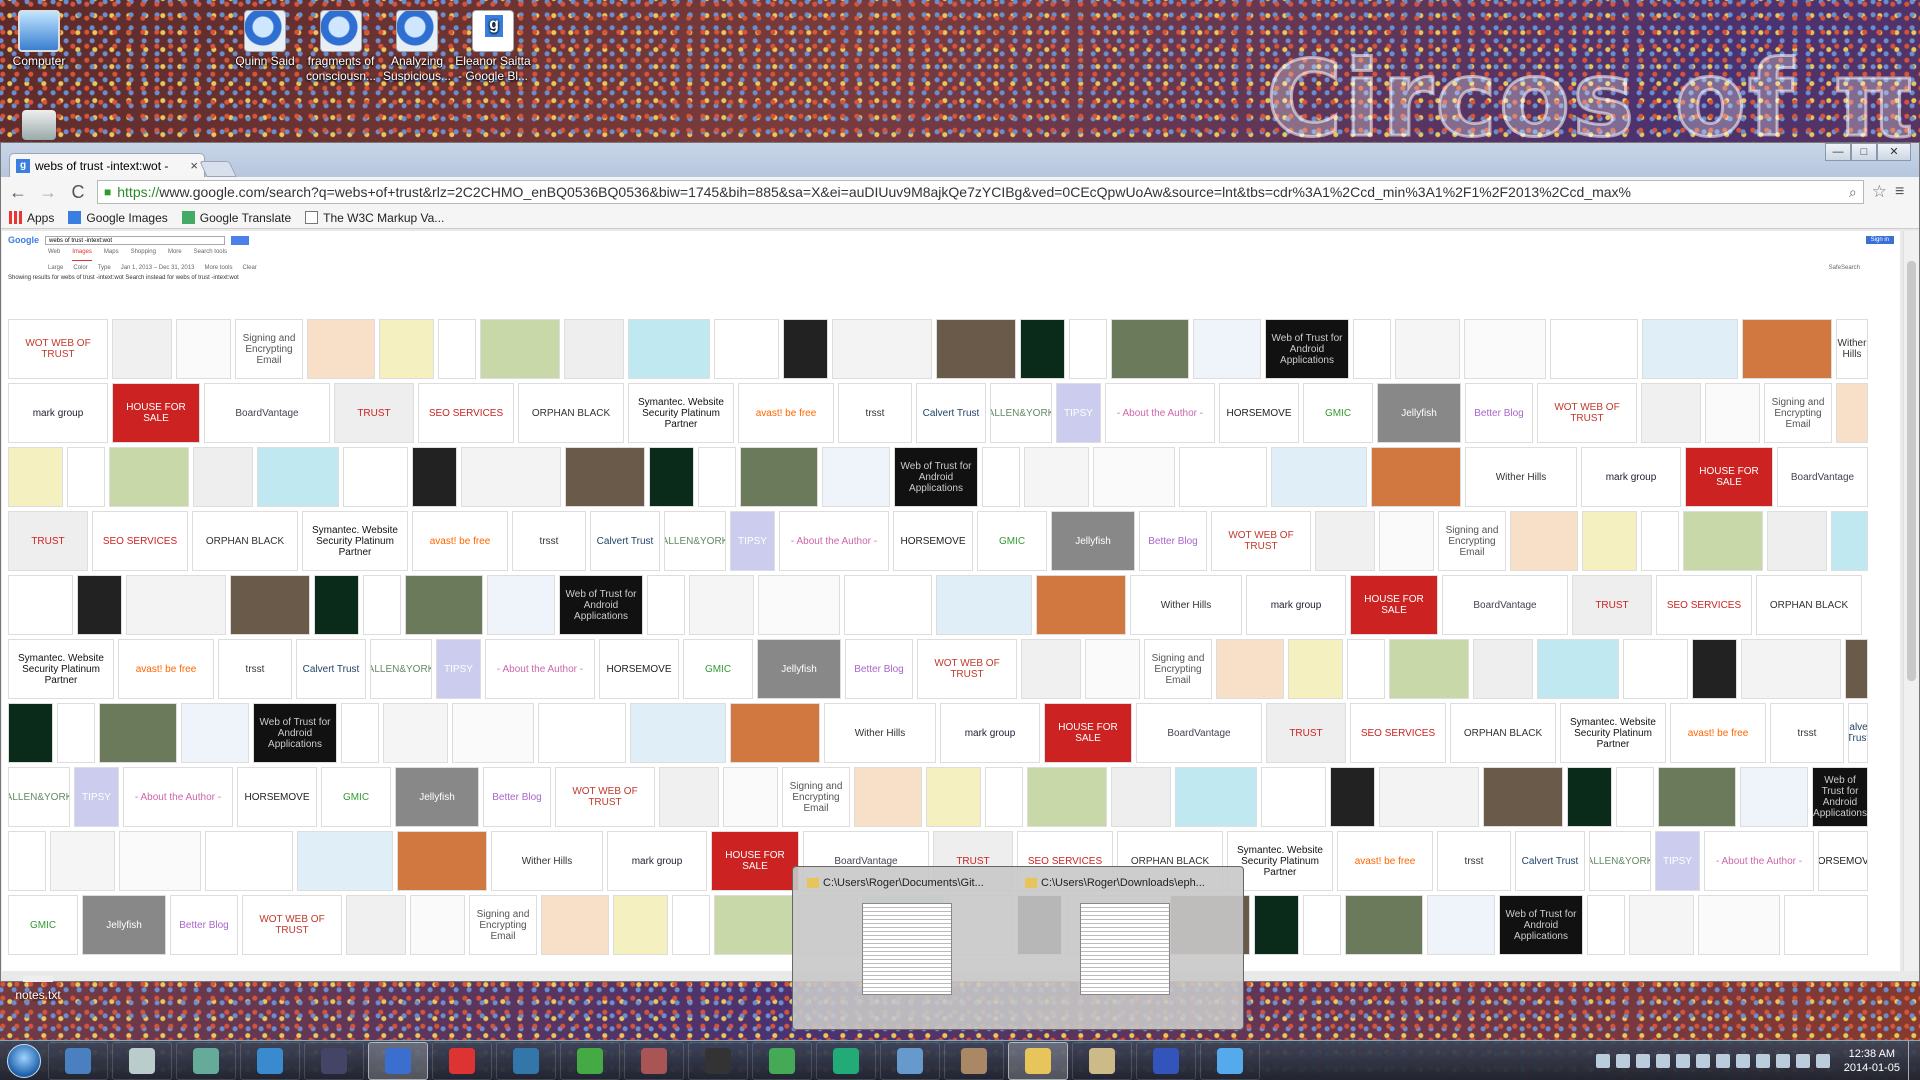 The image size is (1920, 1080). I want to click on taskbar-button-windows-media, so click(206, 1060).